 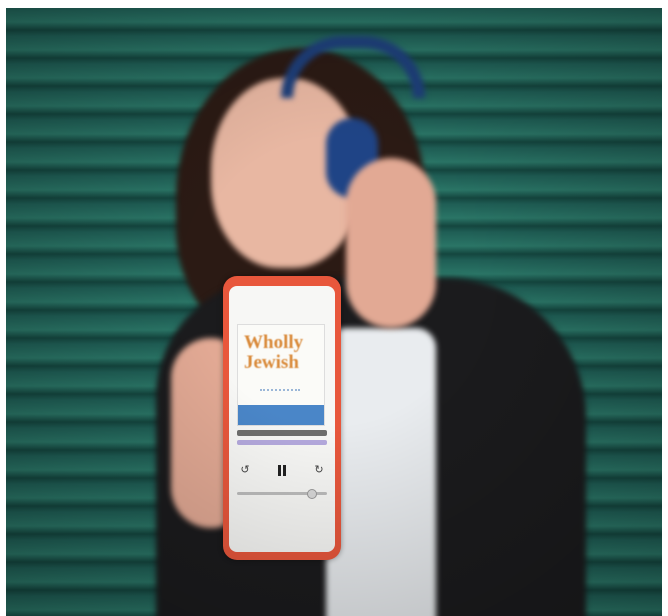 I want to click on rewind-icon: ↺, so click(x=245, y=470).